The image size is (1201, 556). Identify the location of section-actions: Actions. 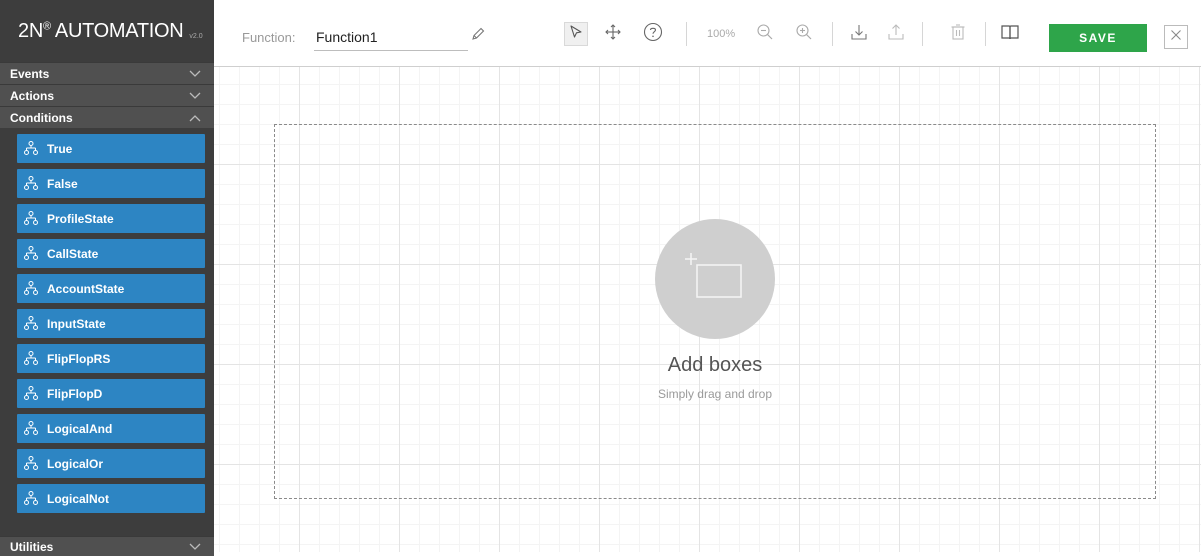
(107, 95).